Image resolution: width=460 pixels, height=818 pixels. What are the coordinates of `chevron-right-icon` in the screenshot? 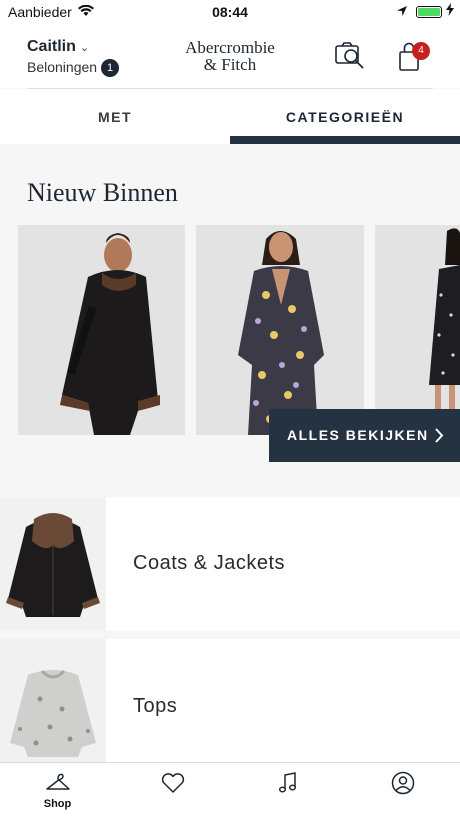 It's located at (439, 446).